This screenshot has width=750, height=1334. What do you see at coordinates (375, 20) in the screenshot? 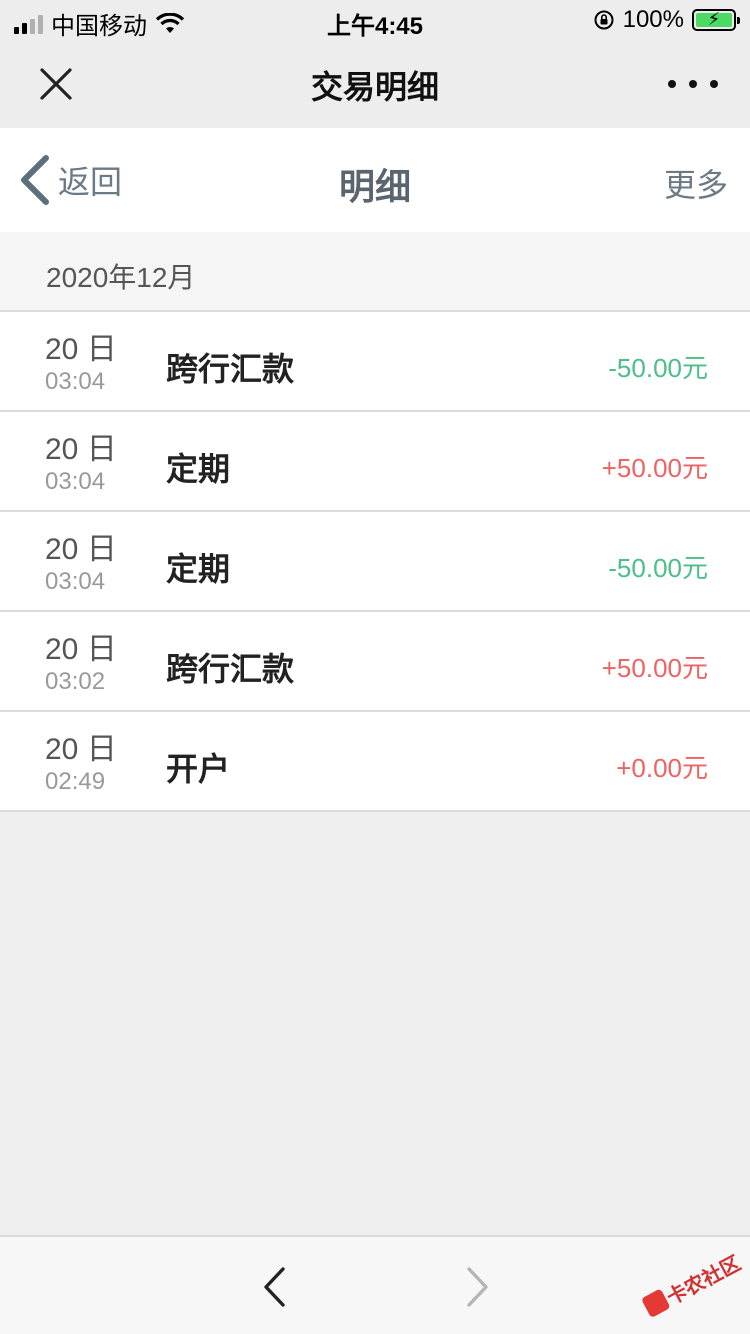
I see `status-bar: 中国移动 上午4:45 100% ⚡` at bounding box center [375, 20].